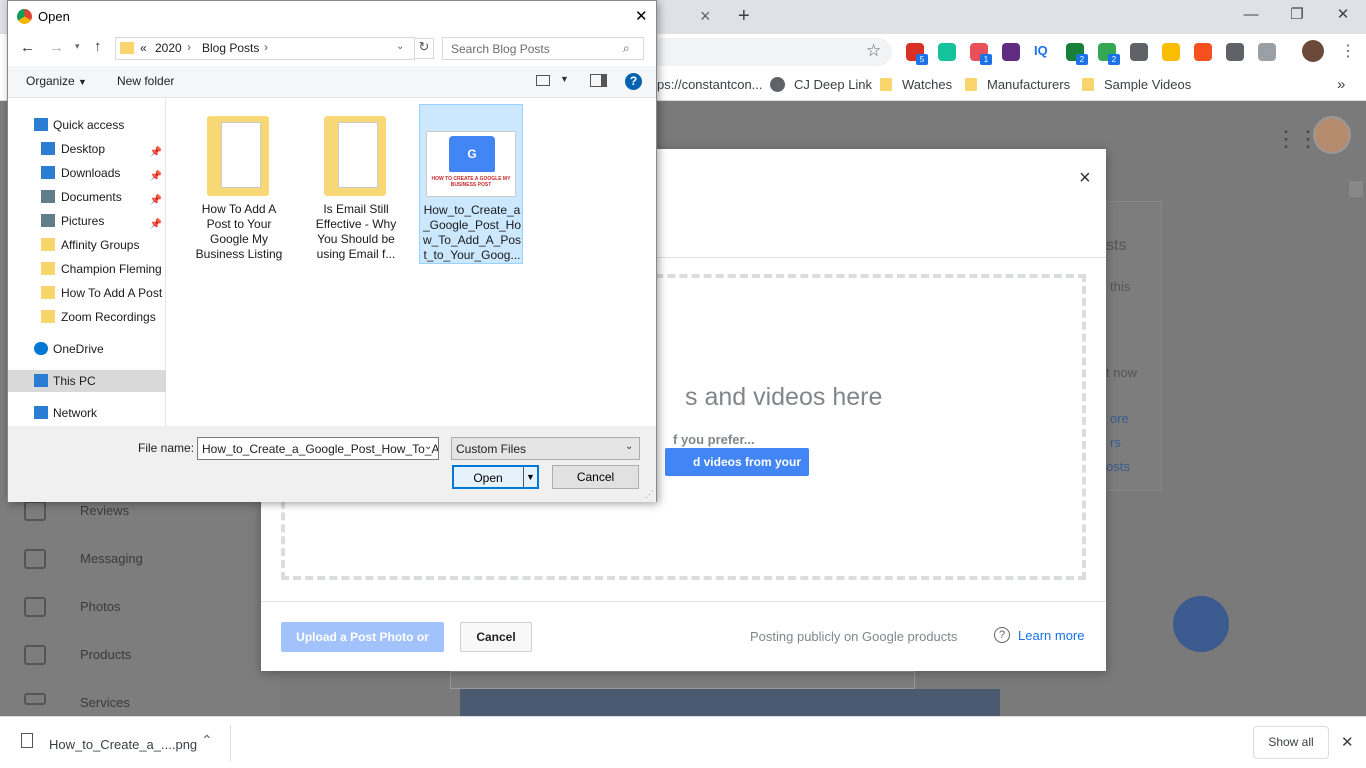 The height and width of the screenshot is (768, 1366). I want to click on up-arrow-icon: ↑, so click(98, 46).